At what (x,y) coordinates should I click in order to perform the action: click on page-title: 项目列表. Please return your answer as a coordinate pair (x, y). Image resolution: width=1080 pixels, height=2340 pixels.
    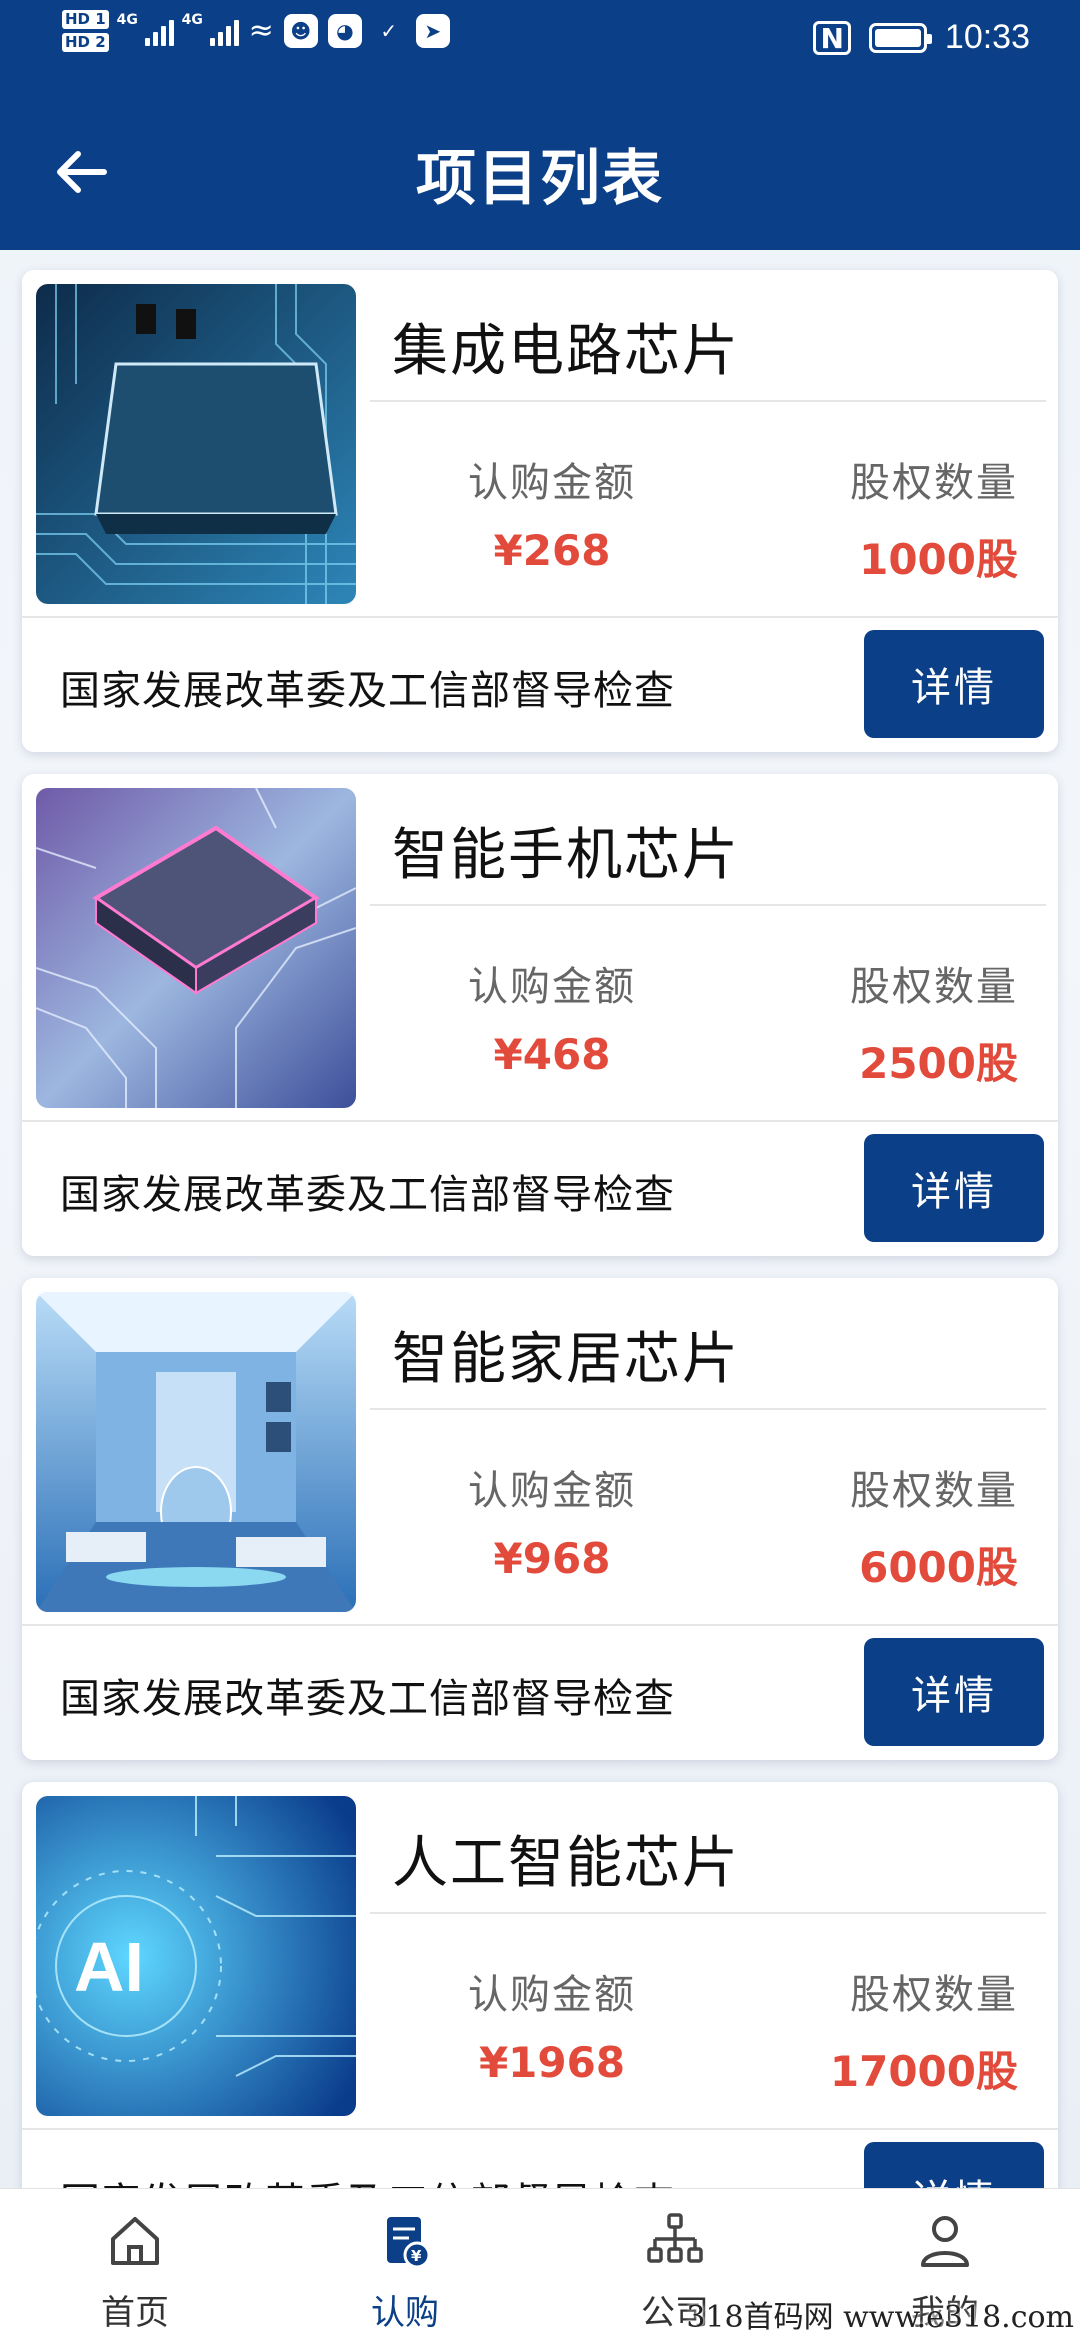
    Looking at the image, I should click on (540, 179).